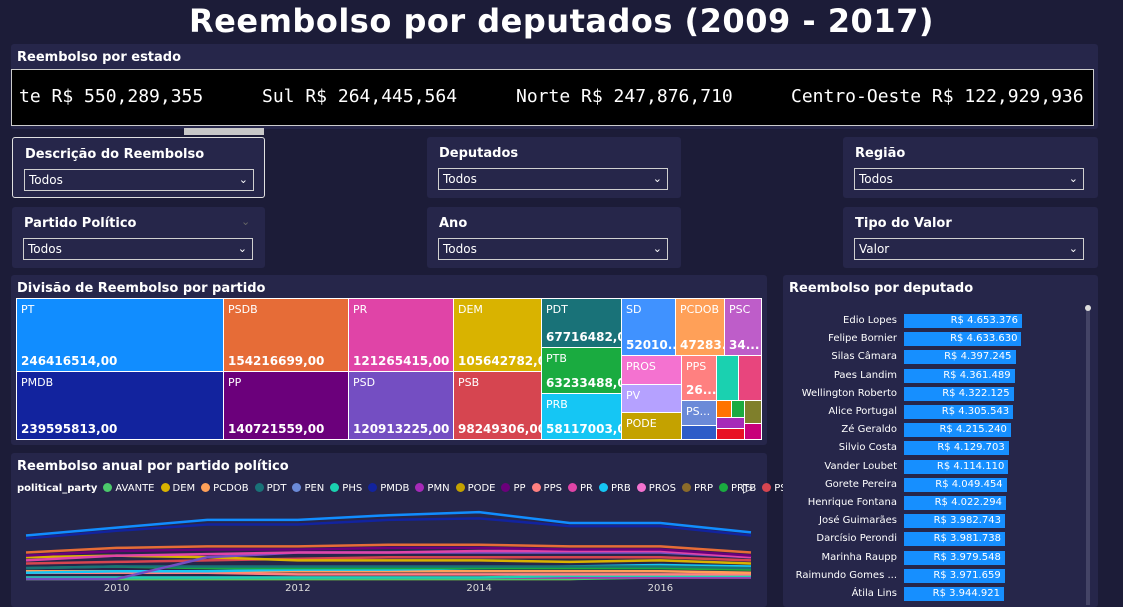 This screenshot has height=607, width=1123. Describe the element at coordinates (955, 503) in the screenshot. I see `bar: R$ 4.022.294` at that location.